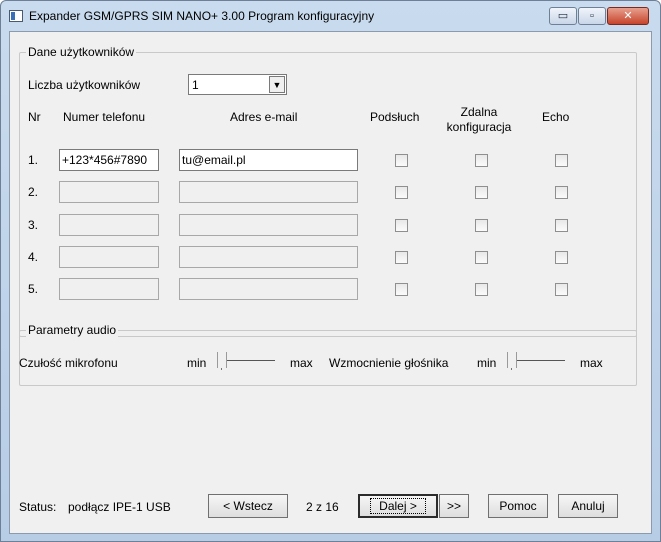 The image size is (661, 542). I want to click on mic-max-label: max, so click(301, 363).